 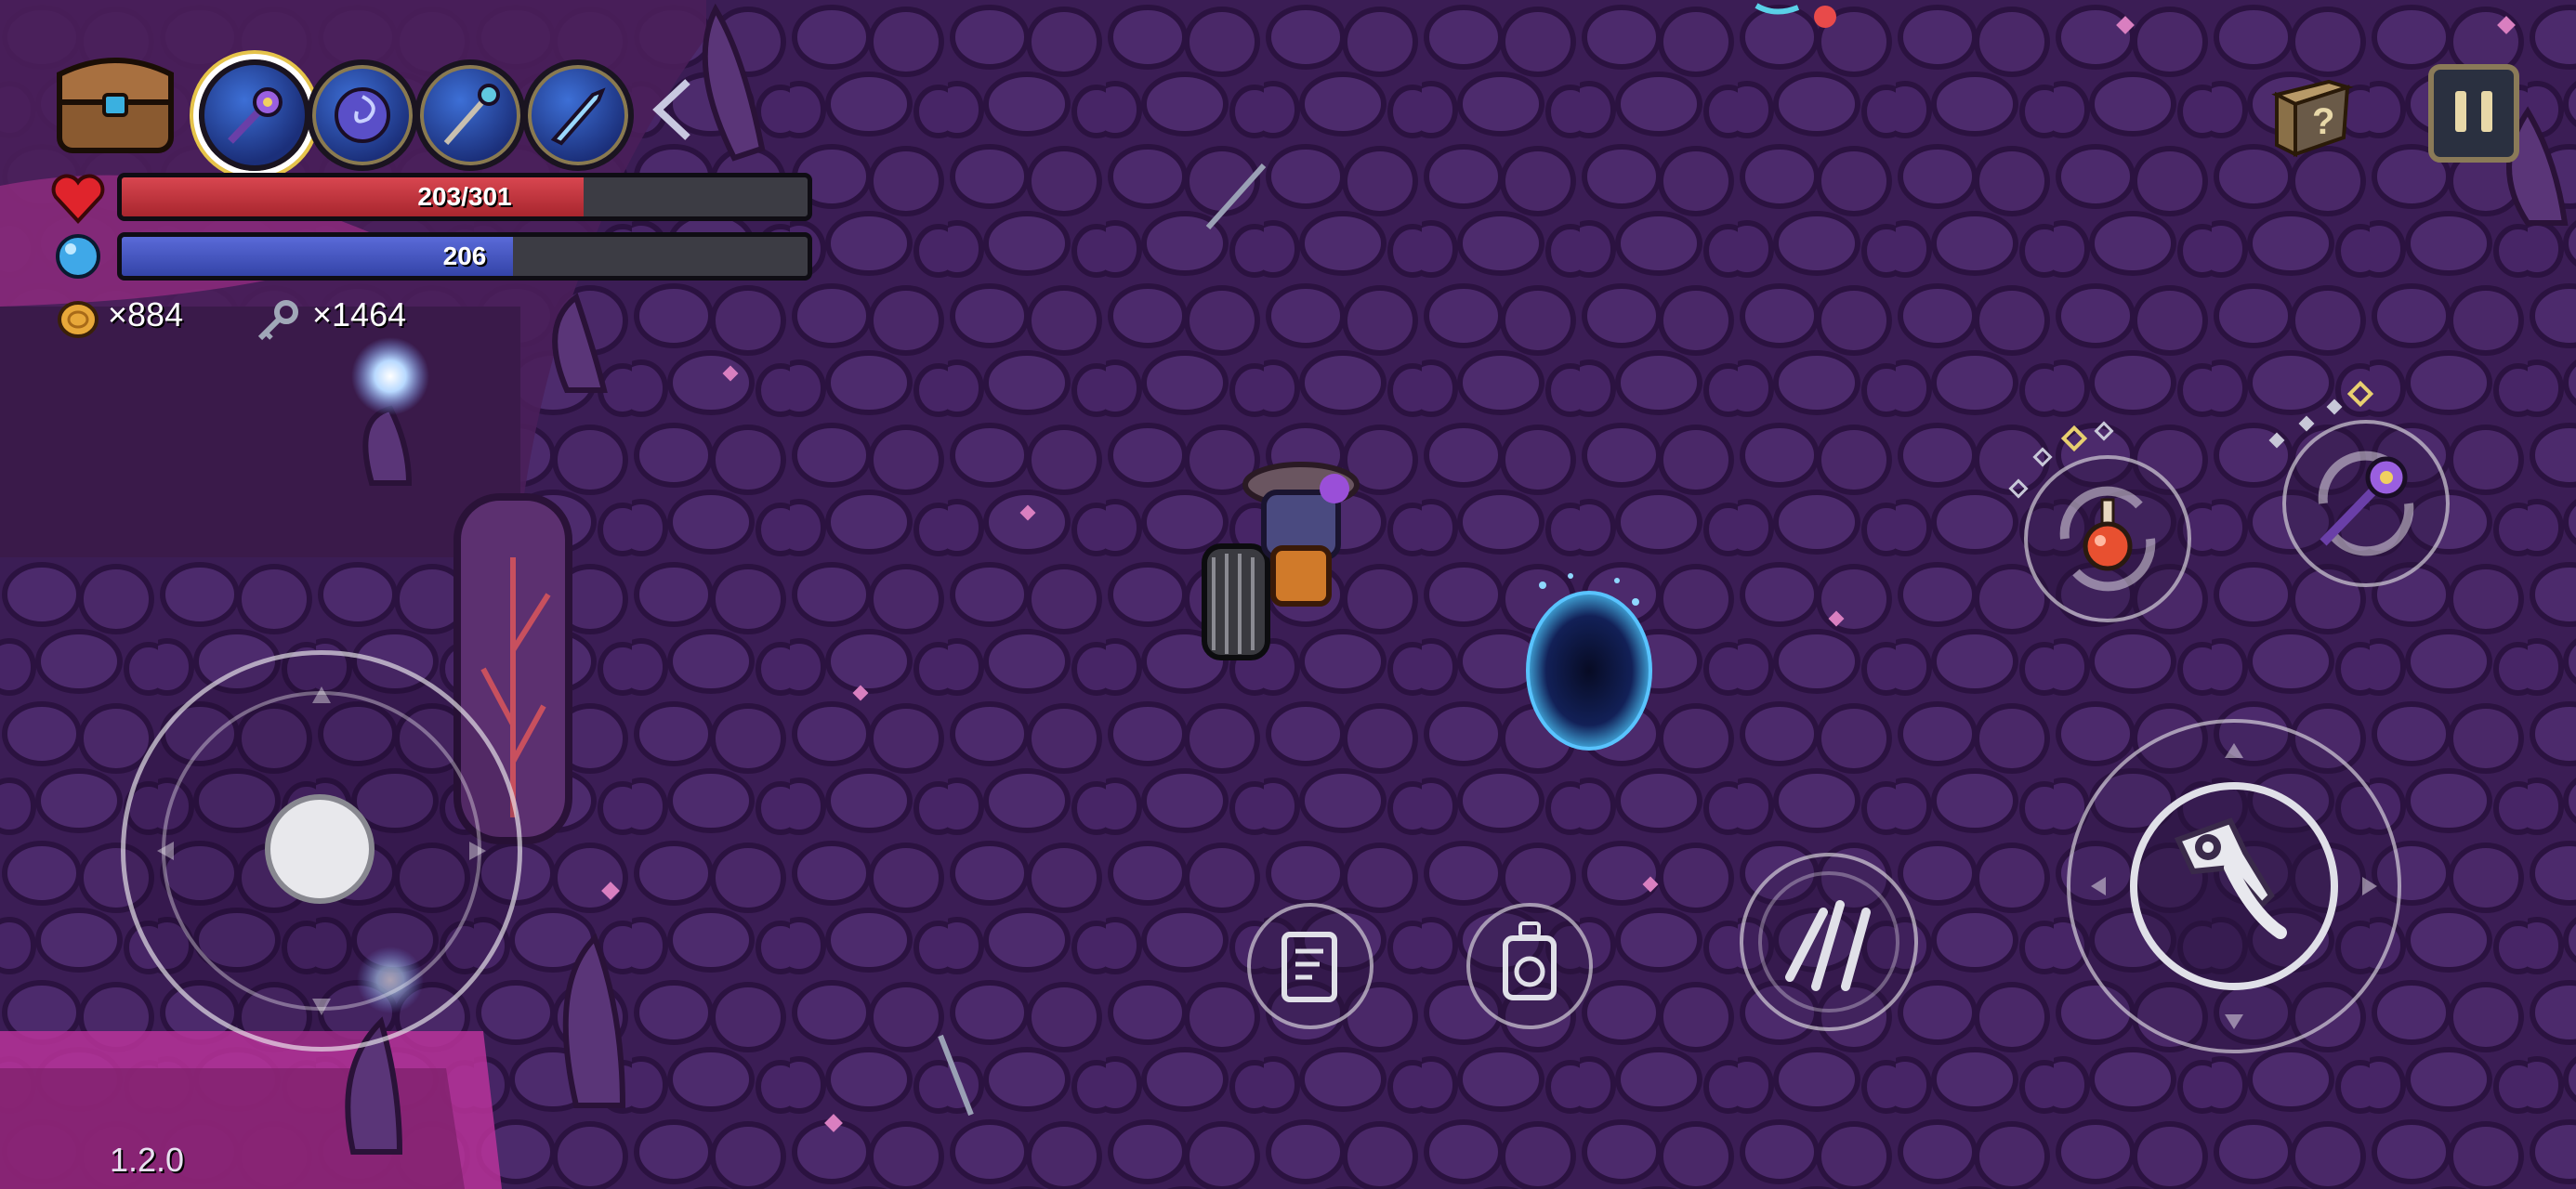 I want to click on collapse-slots-button, so click(x=673, y=110).